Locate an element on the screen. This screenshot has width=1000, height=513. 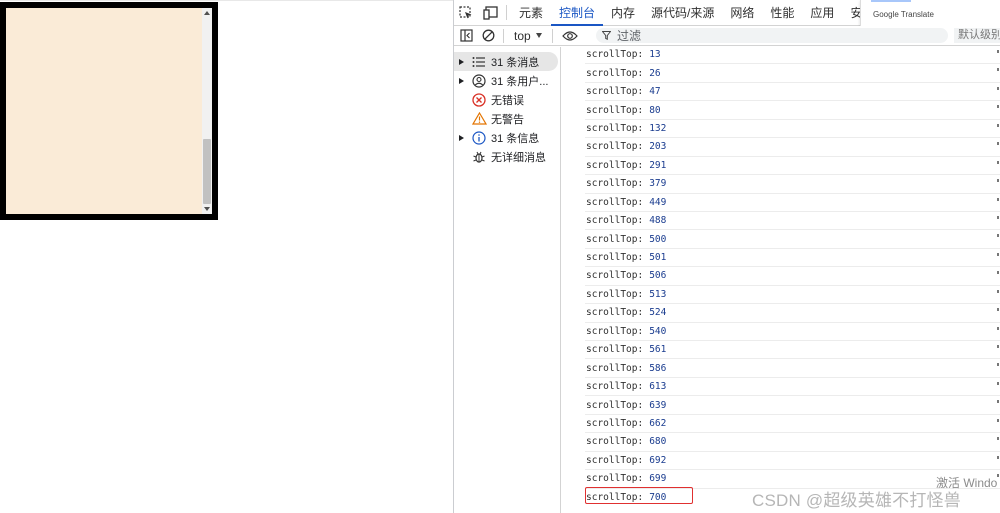
log-value: 291 is located at coordinates (658, 165).